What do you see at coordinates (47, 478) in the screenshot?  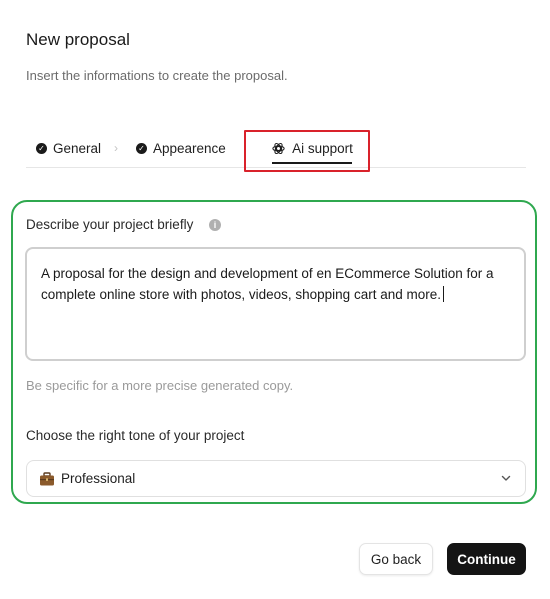 I see `briefcase-icon` at bounding box center [47, 478].